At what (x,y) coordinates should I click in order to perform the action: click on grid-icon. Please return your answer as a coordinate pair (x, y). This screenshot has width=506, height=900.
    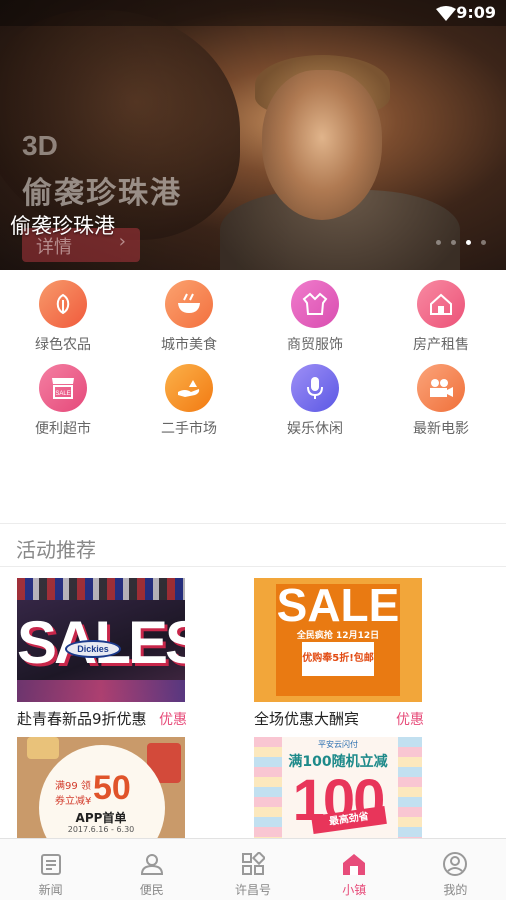
    Looking at the image, I should click on (253, 864).